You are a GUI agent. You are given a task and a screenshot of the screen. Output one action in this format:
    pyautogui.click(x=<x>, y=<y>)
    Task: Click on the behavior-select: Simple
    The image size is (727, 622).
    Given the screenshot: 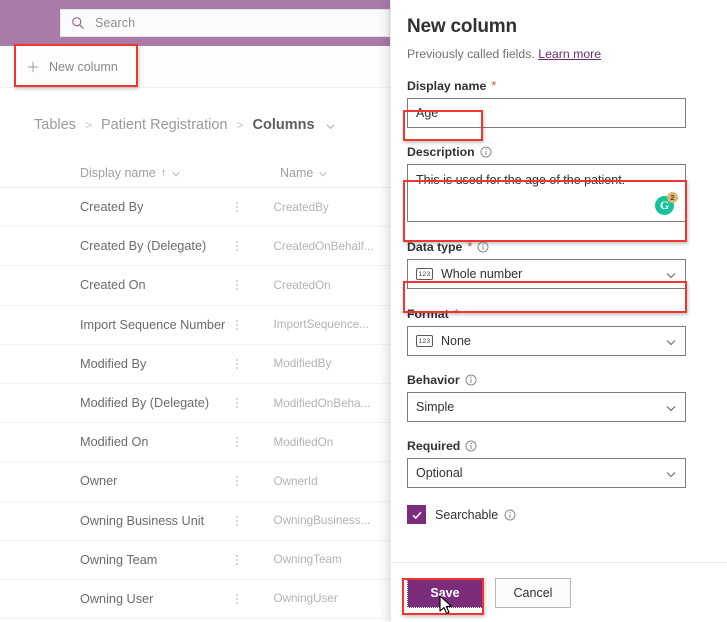 What is the action you would take?
    pyautogui.click(x=546, y=407)
    